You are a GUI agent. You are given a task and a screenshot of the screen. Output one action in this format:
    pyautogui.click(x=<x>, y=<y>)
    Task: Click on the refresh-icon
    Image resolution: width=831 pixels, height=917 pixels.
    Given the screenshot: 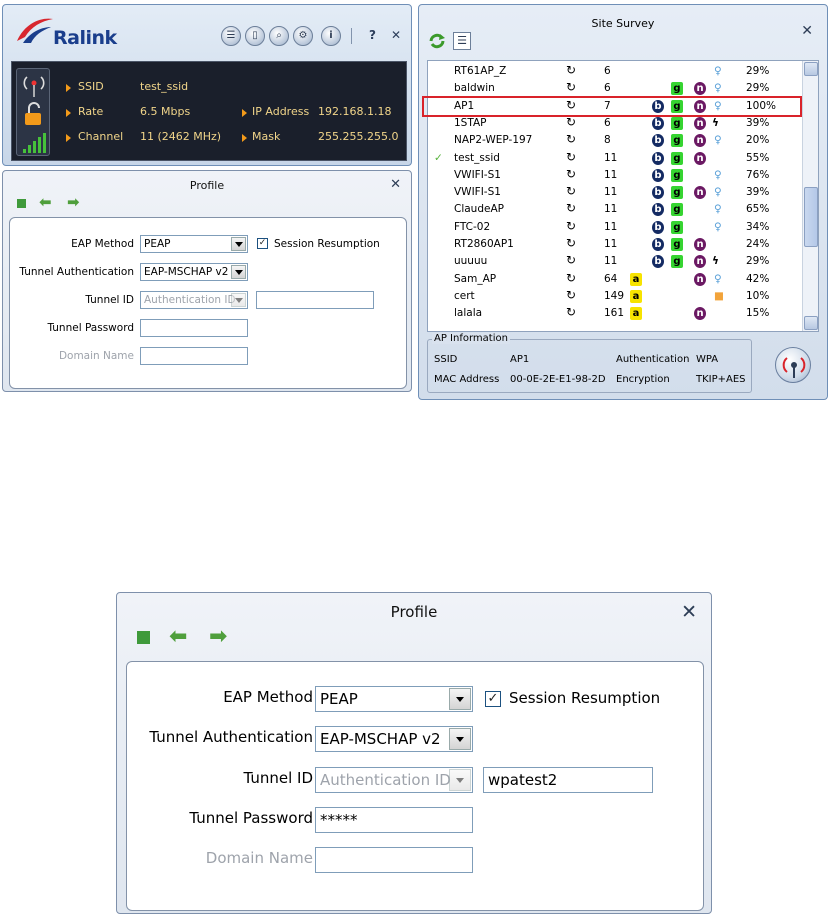 What is the action you would take?
    pyautogui.click(x=437, y=41)
    